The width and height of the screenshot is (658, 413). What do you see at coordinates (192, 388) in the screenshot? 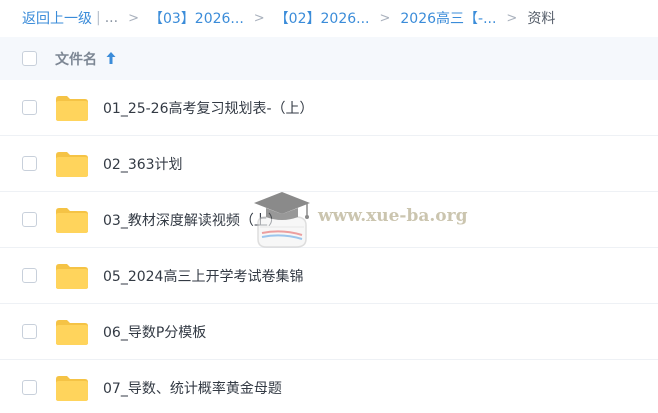
I see `file-name: 07_导数、统计概率黄金母题` at bounding box center [192, 388].